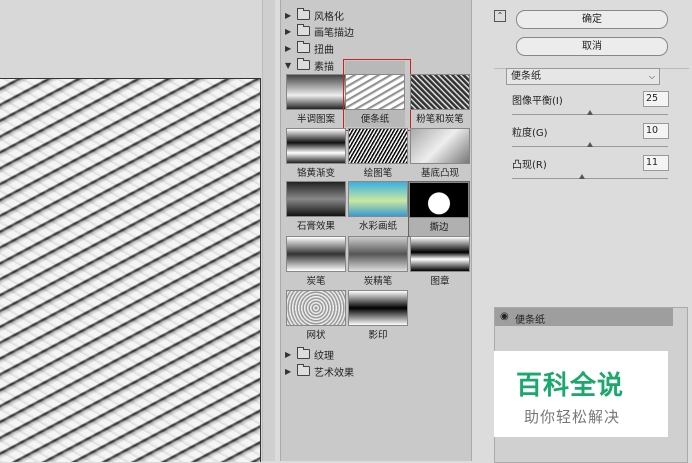 This screenshot has height=463, width=692. What do you see at coordinates (324, 356) in the screenshot?
I see `folder-label: 纹理` at bounding box center [324, 356].